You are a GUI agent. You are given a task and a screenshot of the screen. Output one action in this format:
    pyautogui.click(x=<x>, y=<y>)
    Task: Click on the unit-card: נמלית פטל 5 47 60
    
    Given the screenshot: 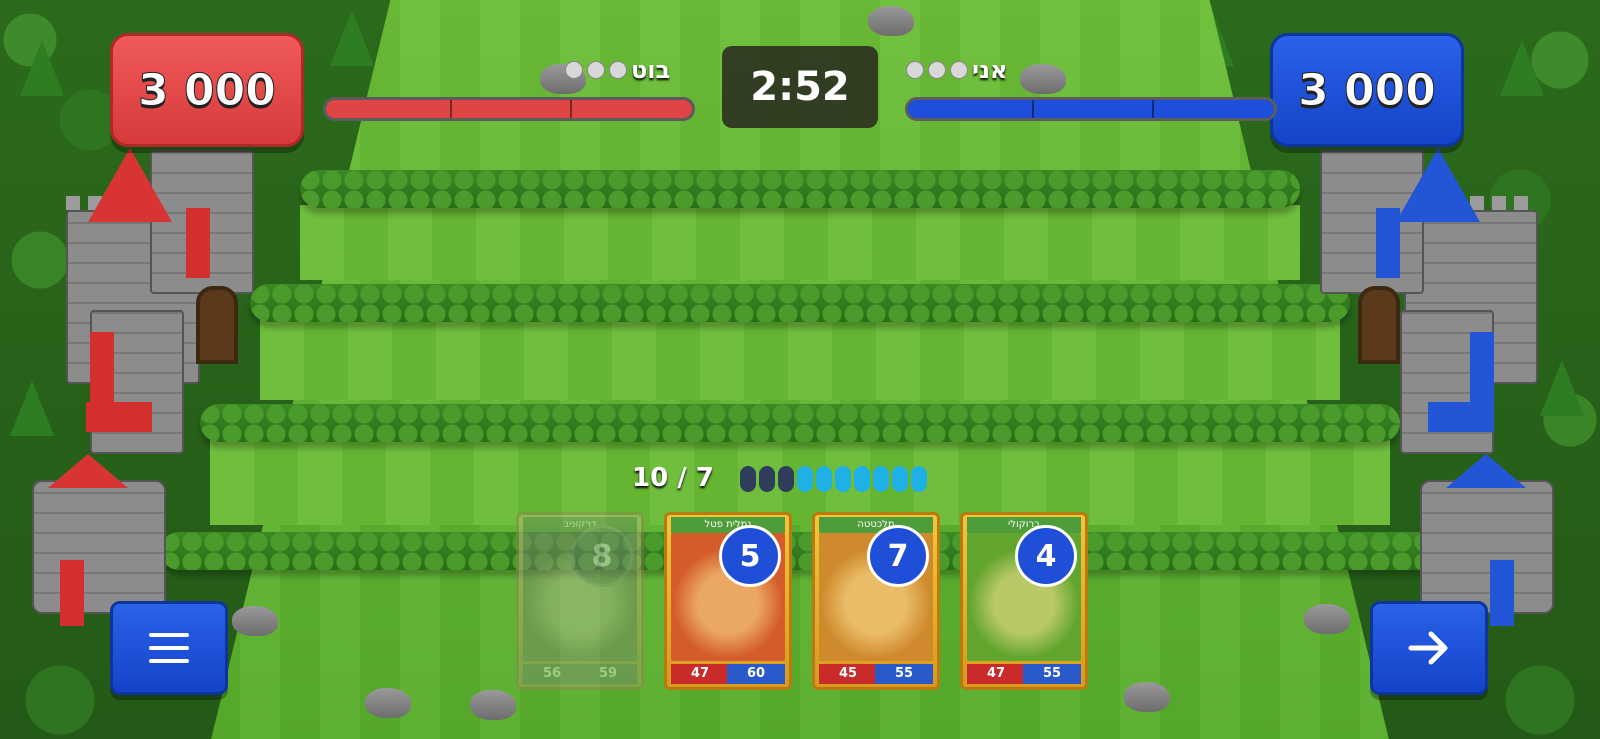 What is the action you would take?
    pyautogui.click(x=728, y=601)
    